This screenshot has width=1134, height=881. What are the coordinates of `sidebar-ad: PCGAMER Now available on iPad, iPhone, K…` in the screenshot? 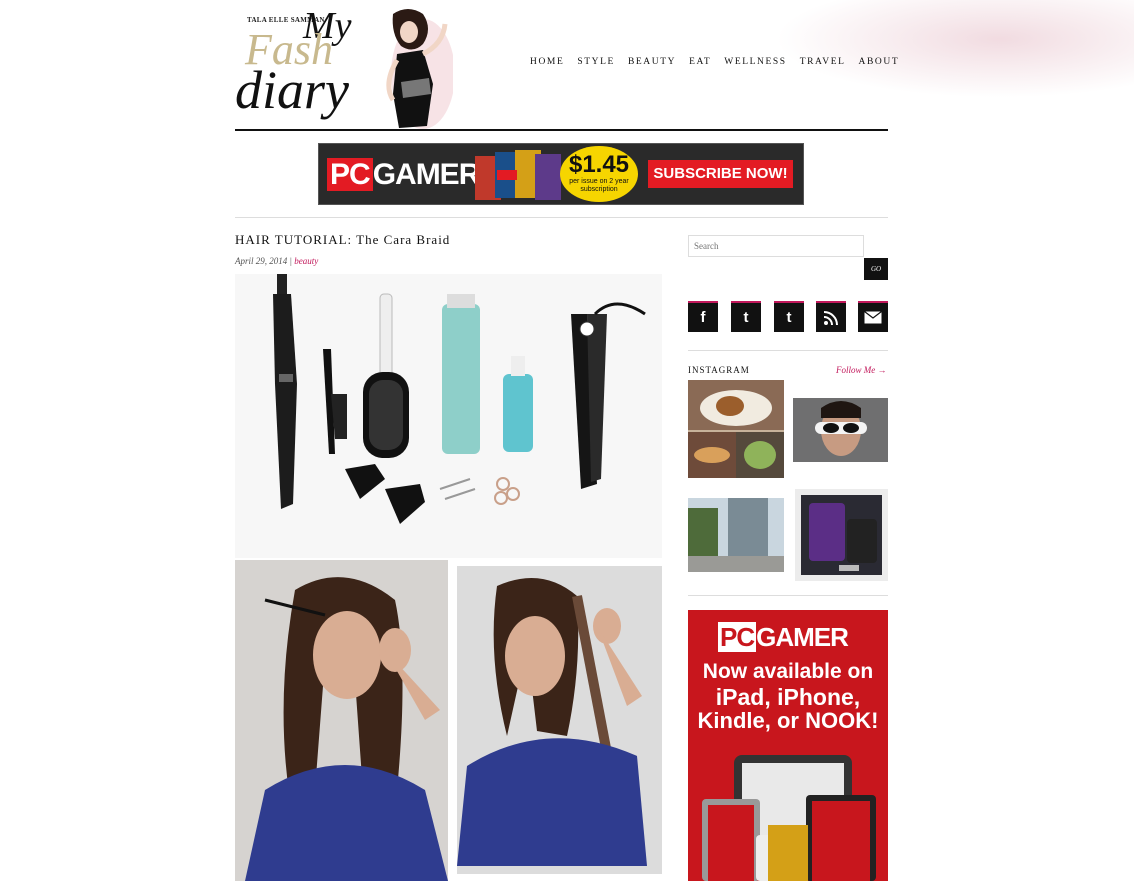 It's located at (788, 745).